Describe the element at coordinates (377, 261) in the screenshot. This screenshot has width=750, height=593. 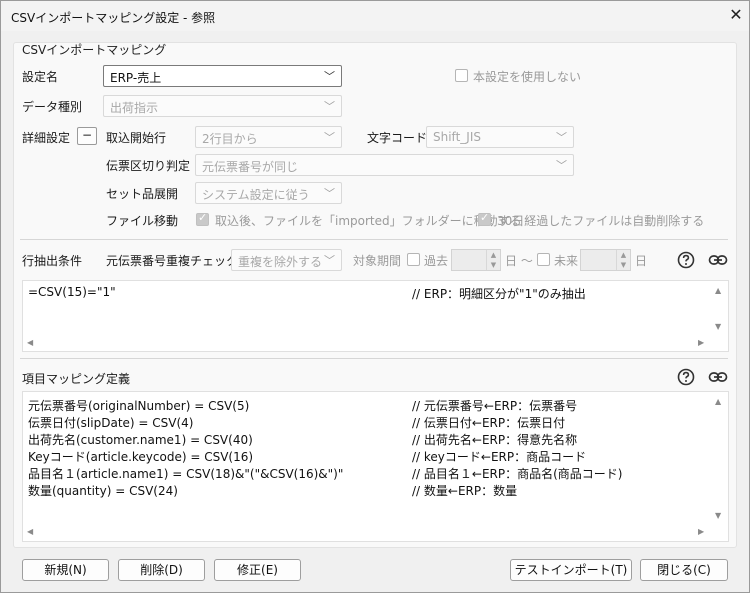
I see `period-label: 対象期間` at that location.